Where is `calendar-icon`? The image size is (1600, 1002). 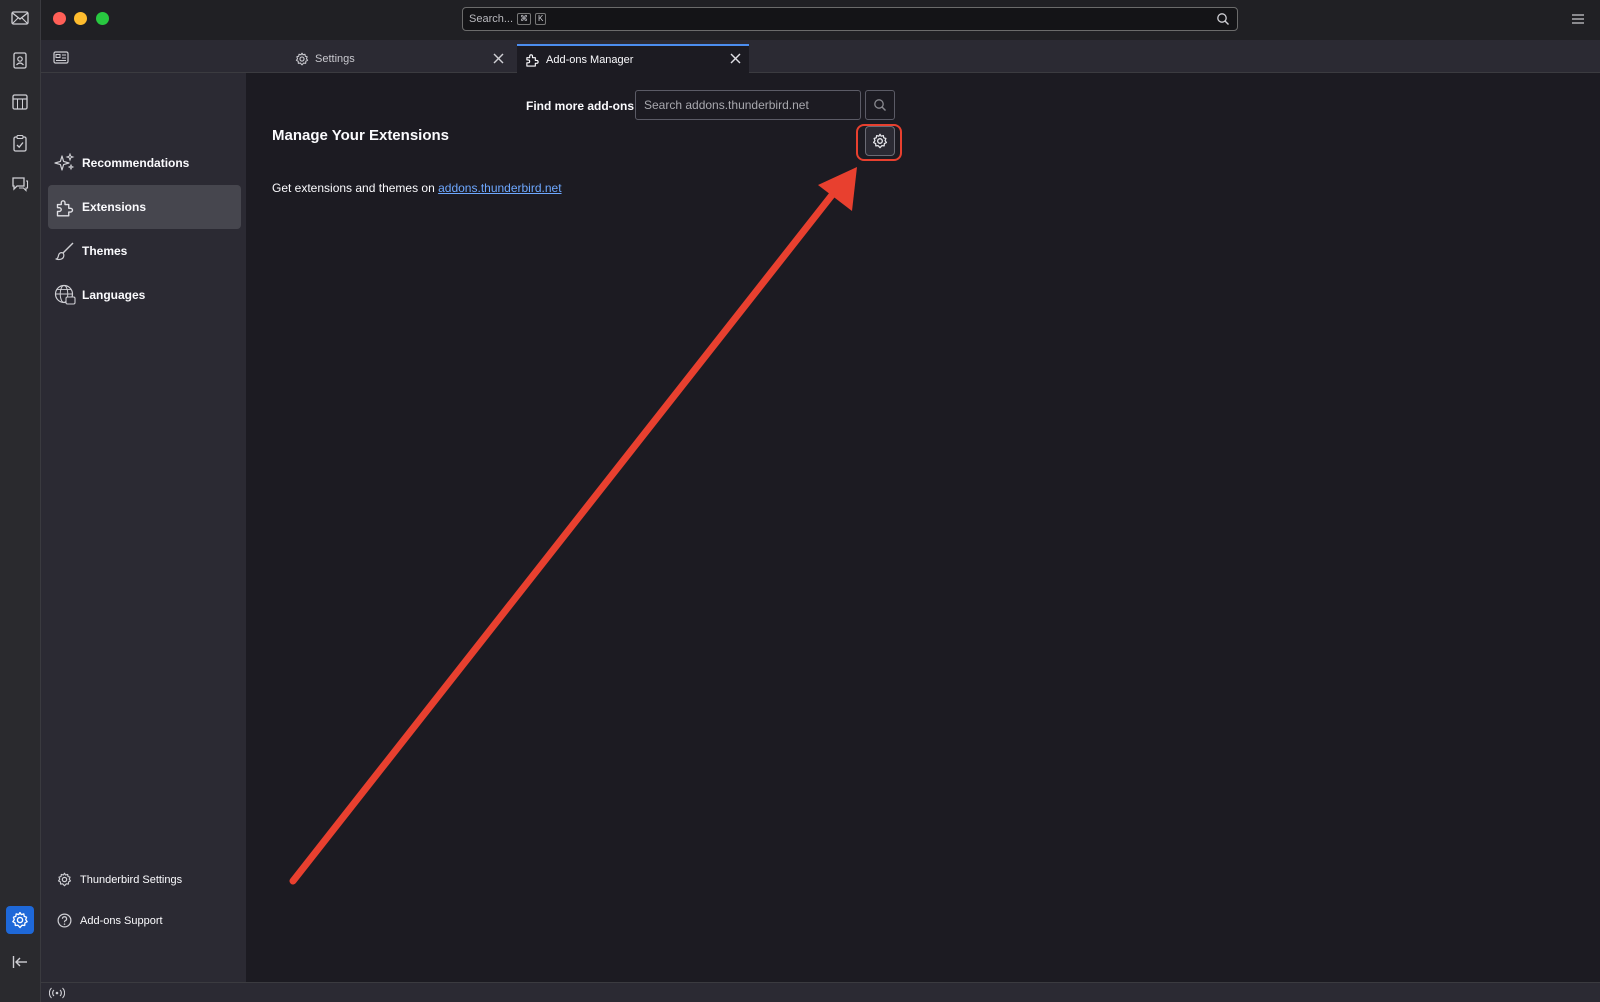
calendar-icon is located at coordinates (20, 102).